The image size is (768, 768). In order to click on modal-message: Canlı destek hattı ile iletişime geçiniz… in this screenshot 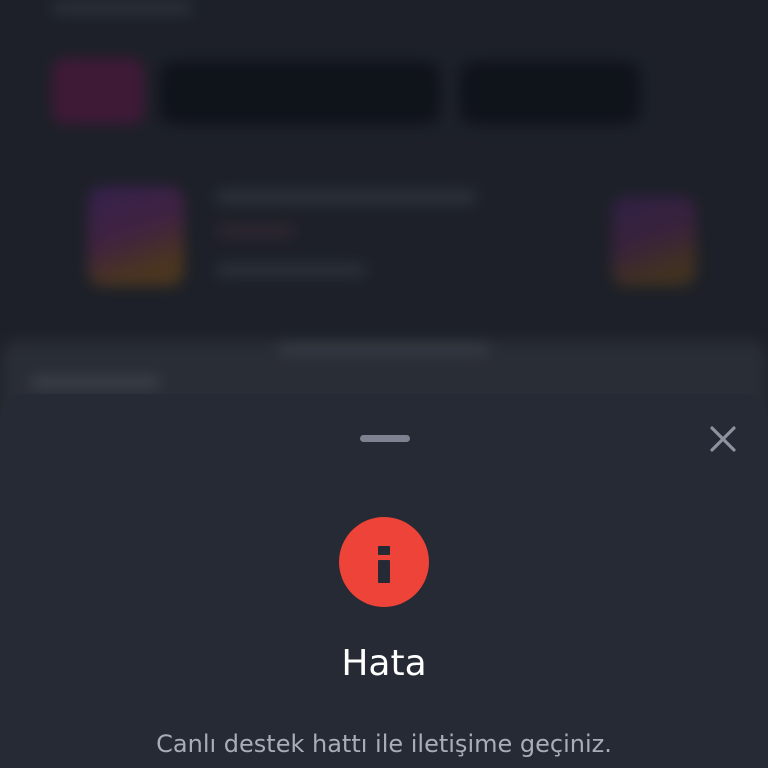, I will do `click(384, 744)`.